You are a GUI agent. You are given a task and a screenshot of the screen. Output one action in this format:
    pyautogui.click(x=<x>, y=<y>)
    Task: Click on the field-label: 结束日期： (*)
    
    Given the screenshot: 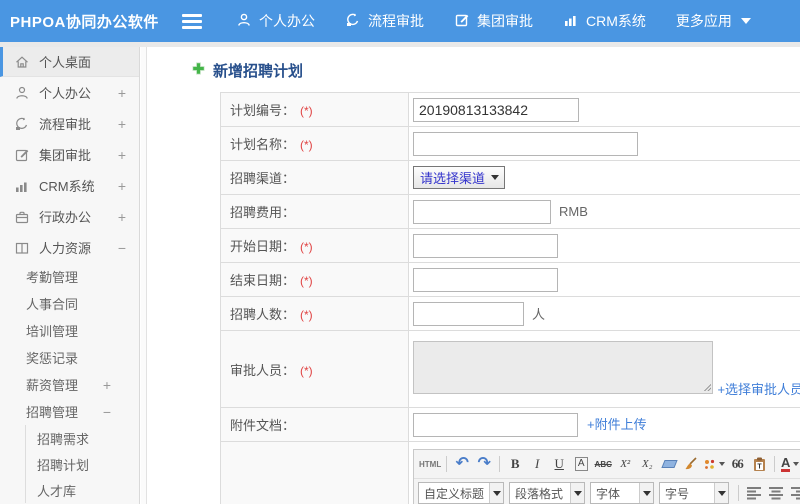 What is the action you would take?
    pyautogui.click(x=314, y=279)
    